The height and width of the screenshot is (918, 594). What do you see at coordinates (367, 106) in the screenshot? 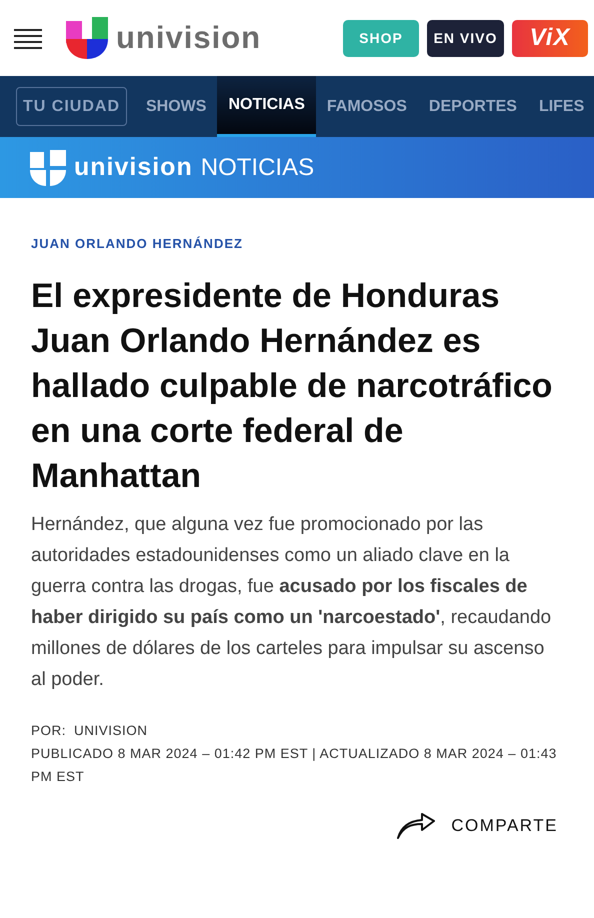
I see `nav-tab: FAMOSOS` at bounding box center [367, 106].